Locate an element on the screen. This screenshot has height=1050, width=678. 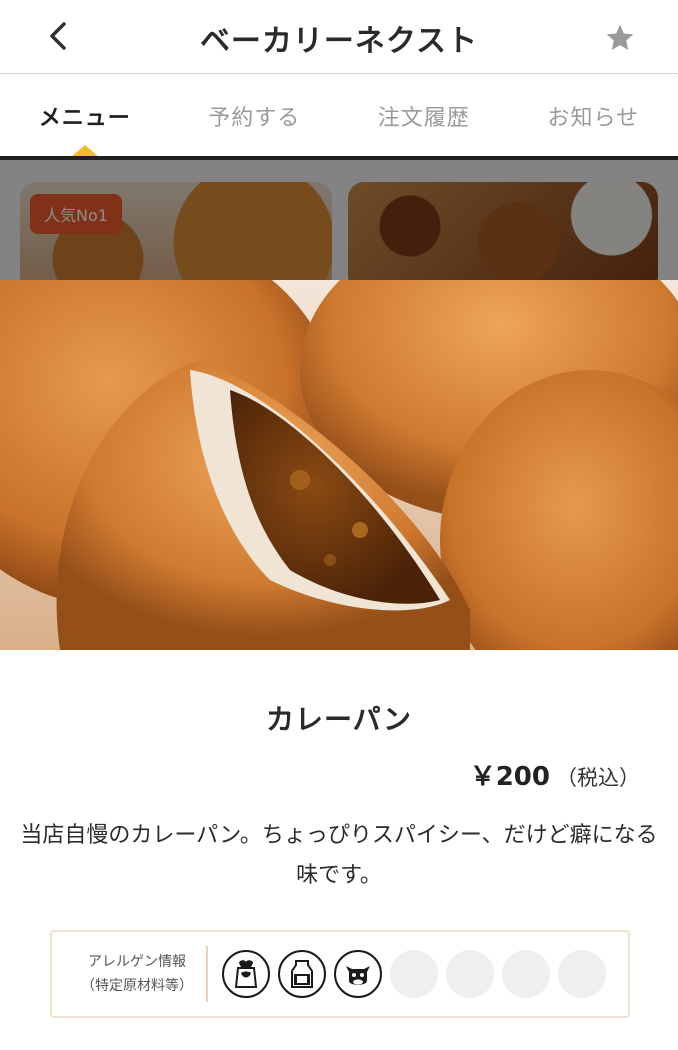
allergen-icon-list is located at coordinates (414, 974).